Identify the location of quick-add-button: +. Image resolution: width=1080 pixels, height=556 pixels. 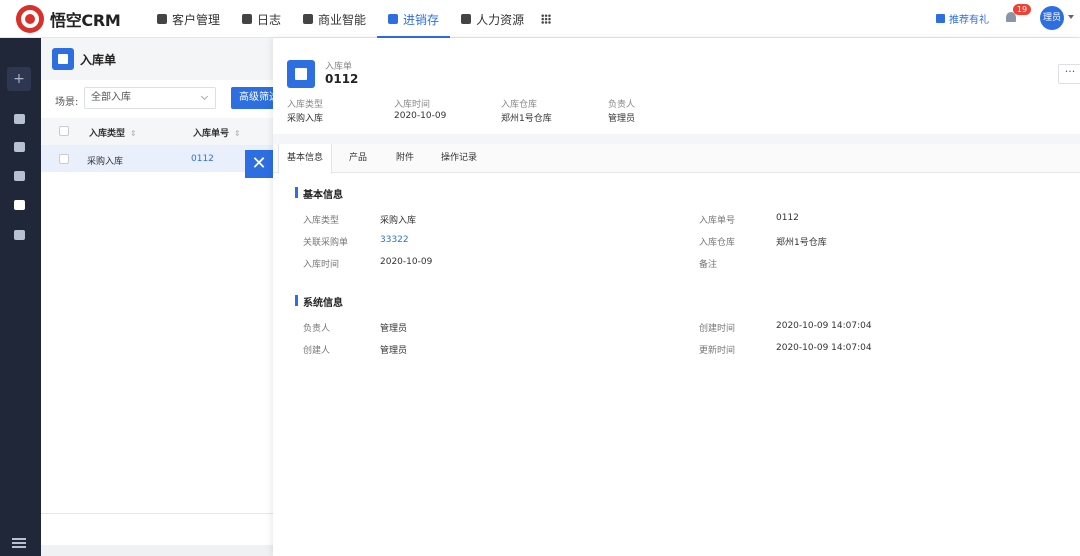
(19, 79).